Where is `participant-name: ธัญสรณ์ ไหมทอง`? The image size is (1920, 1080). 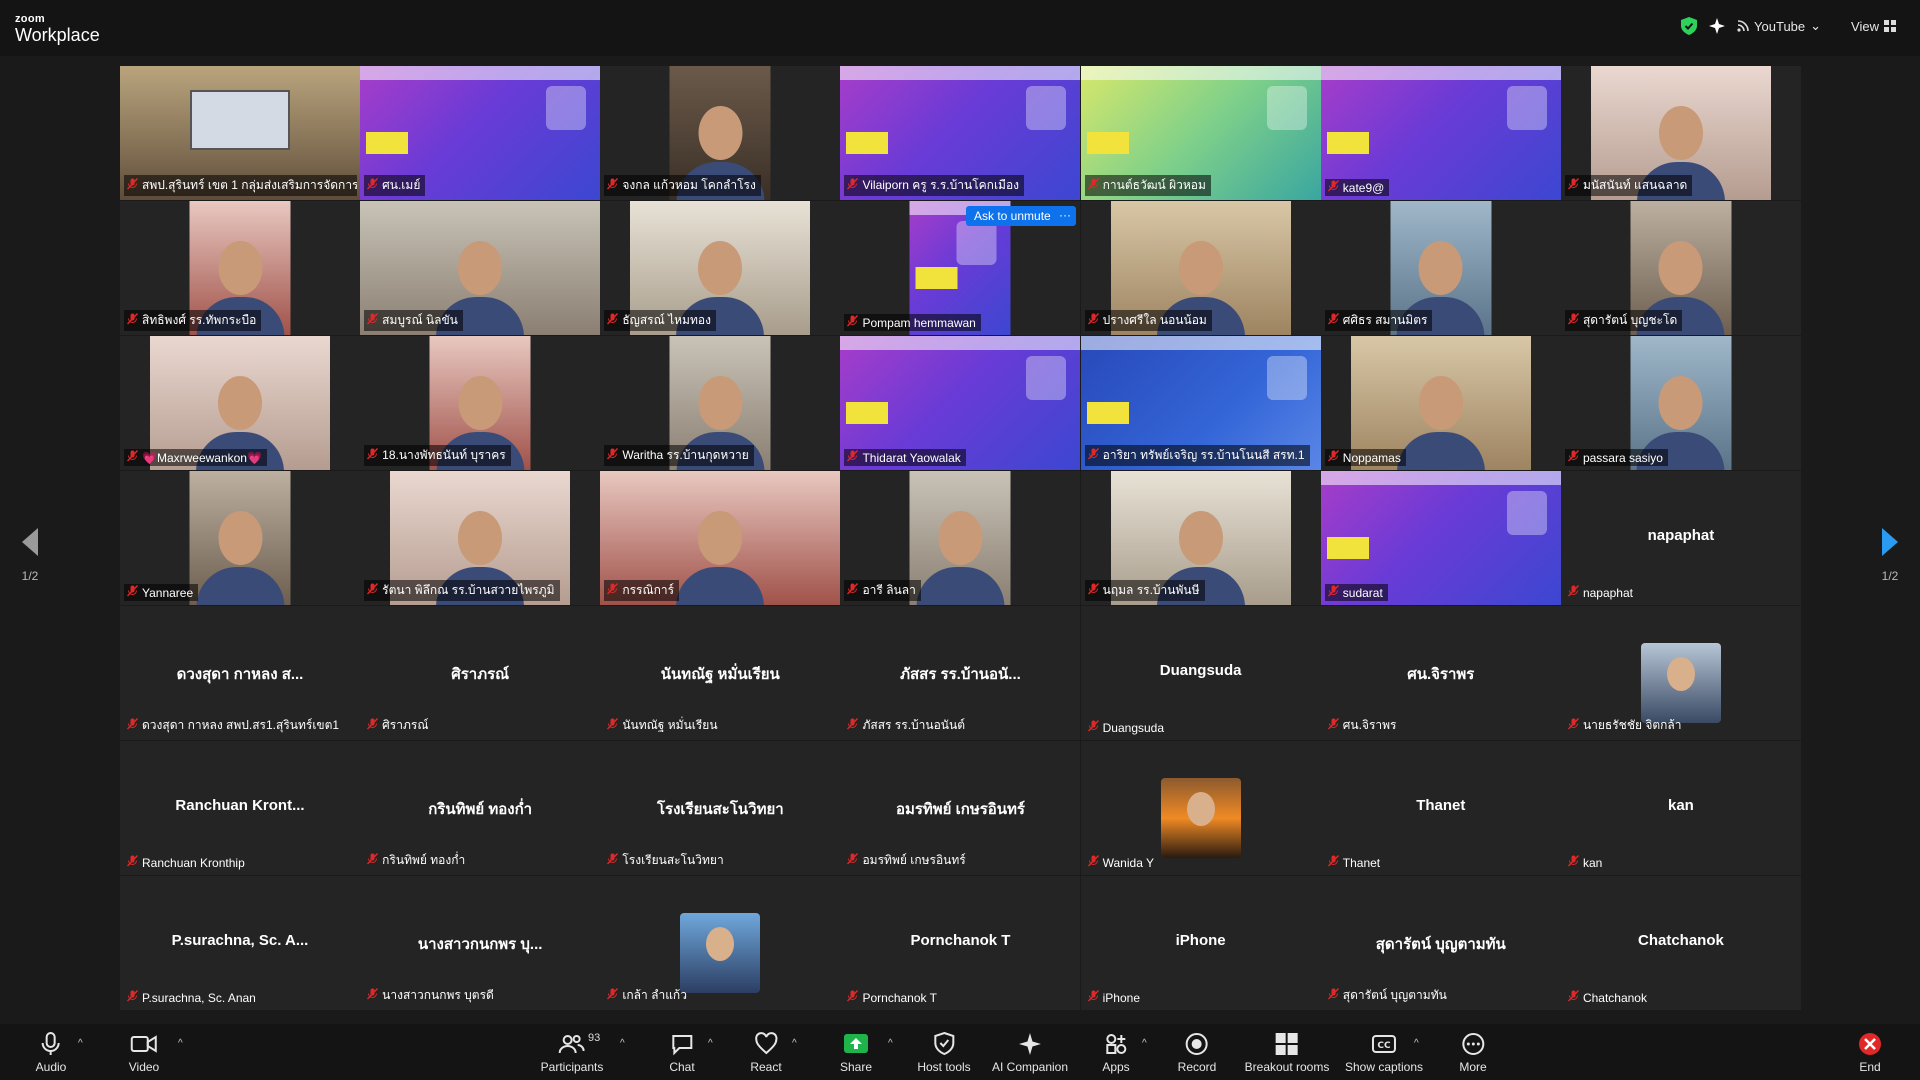 participant-name: ธัญสรณ์ ไหมทอง is located at coordinates (666, 320).